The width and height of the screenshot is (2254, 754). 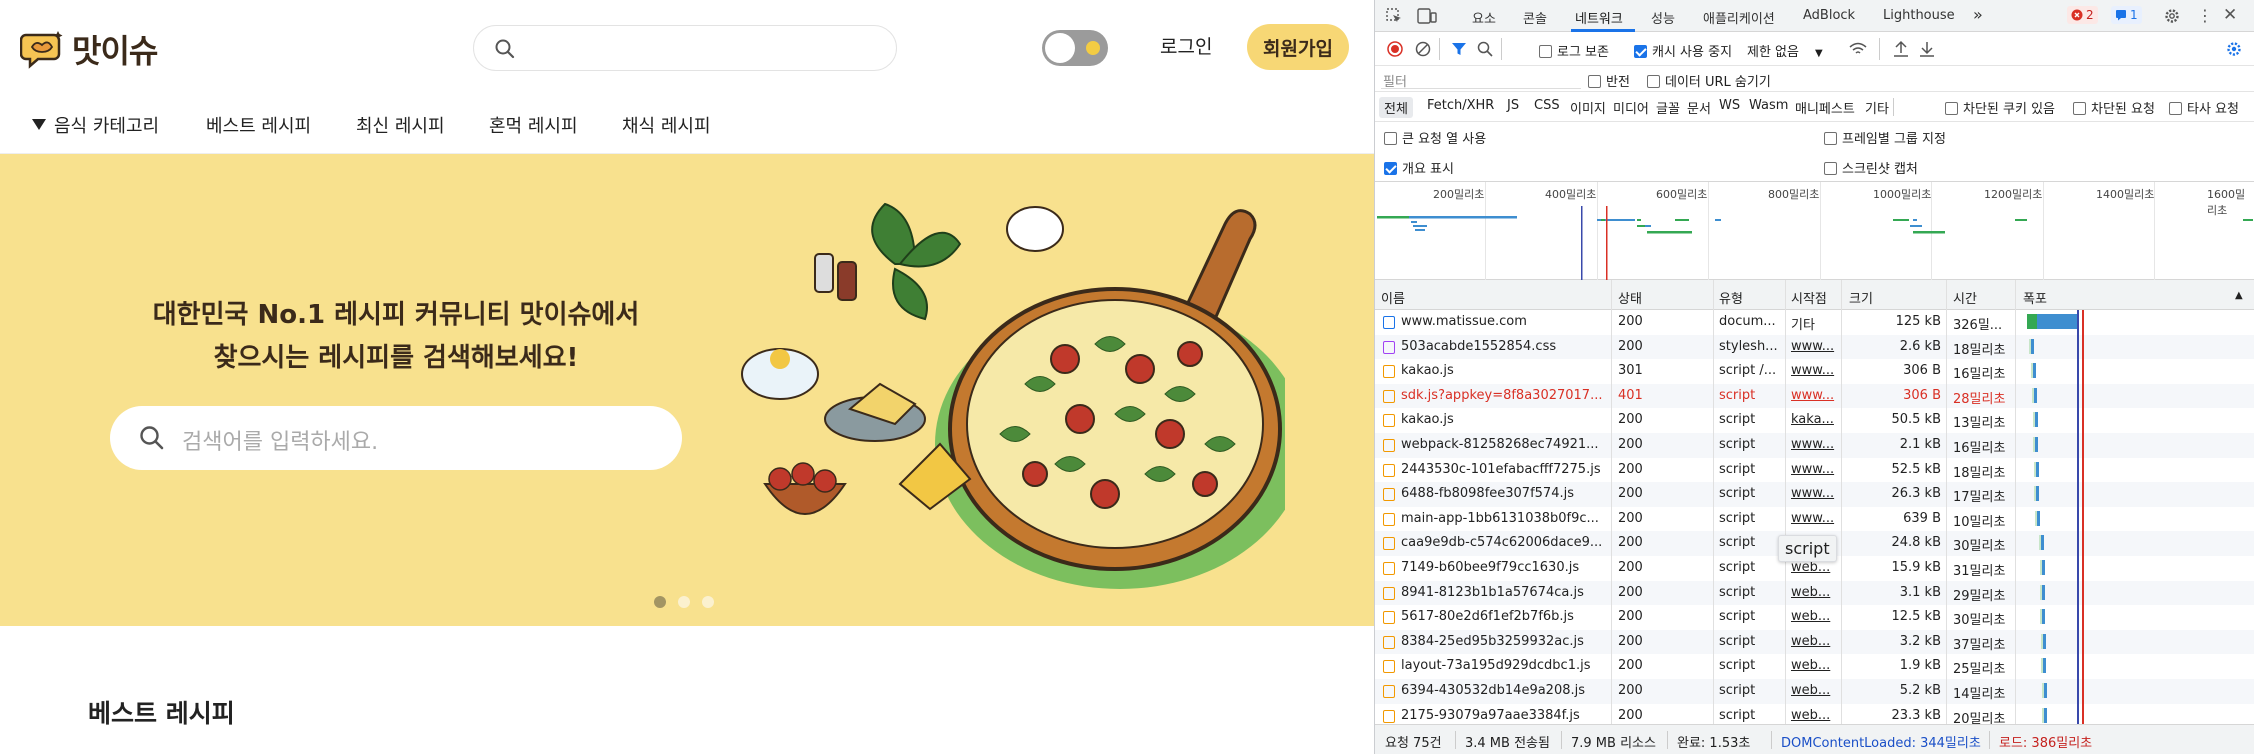 What do you see at coordinates (1978, 14) in the screenshot?
I see `more-tabs-icon: »` at bounding box center [1978, 14].